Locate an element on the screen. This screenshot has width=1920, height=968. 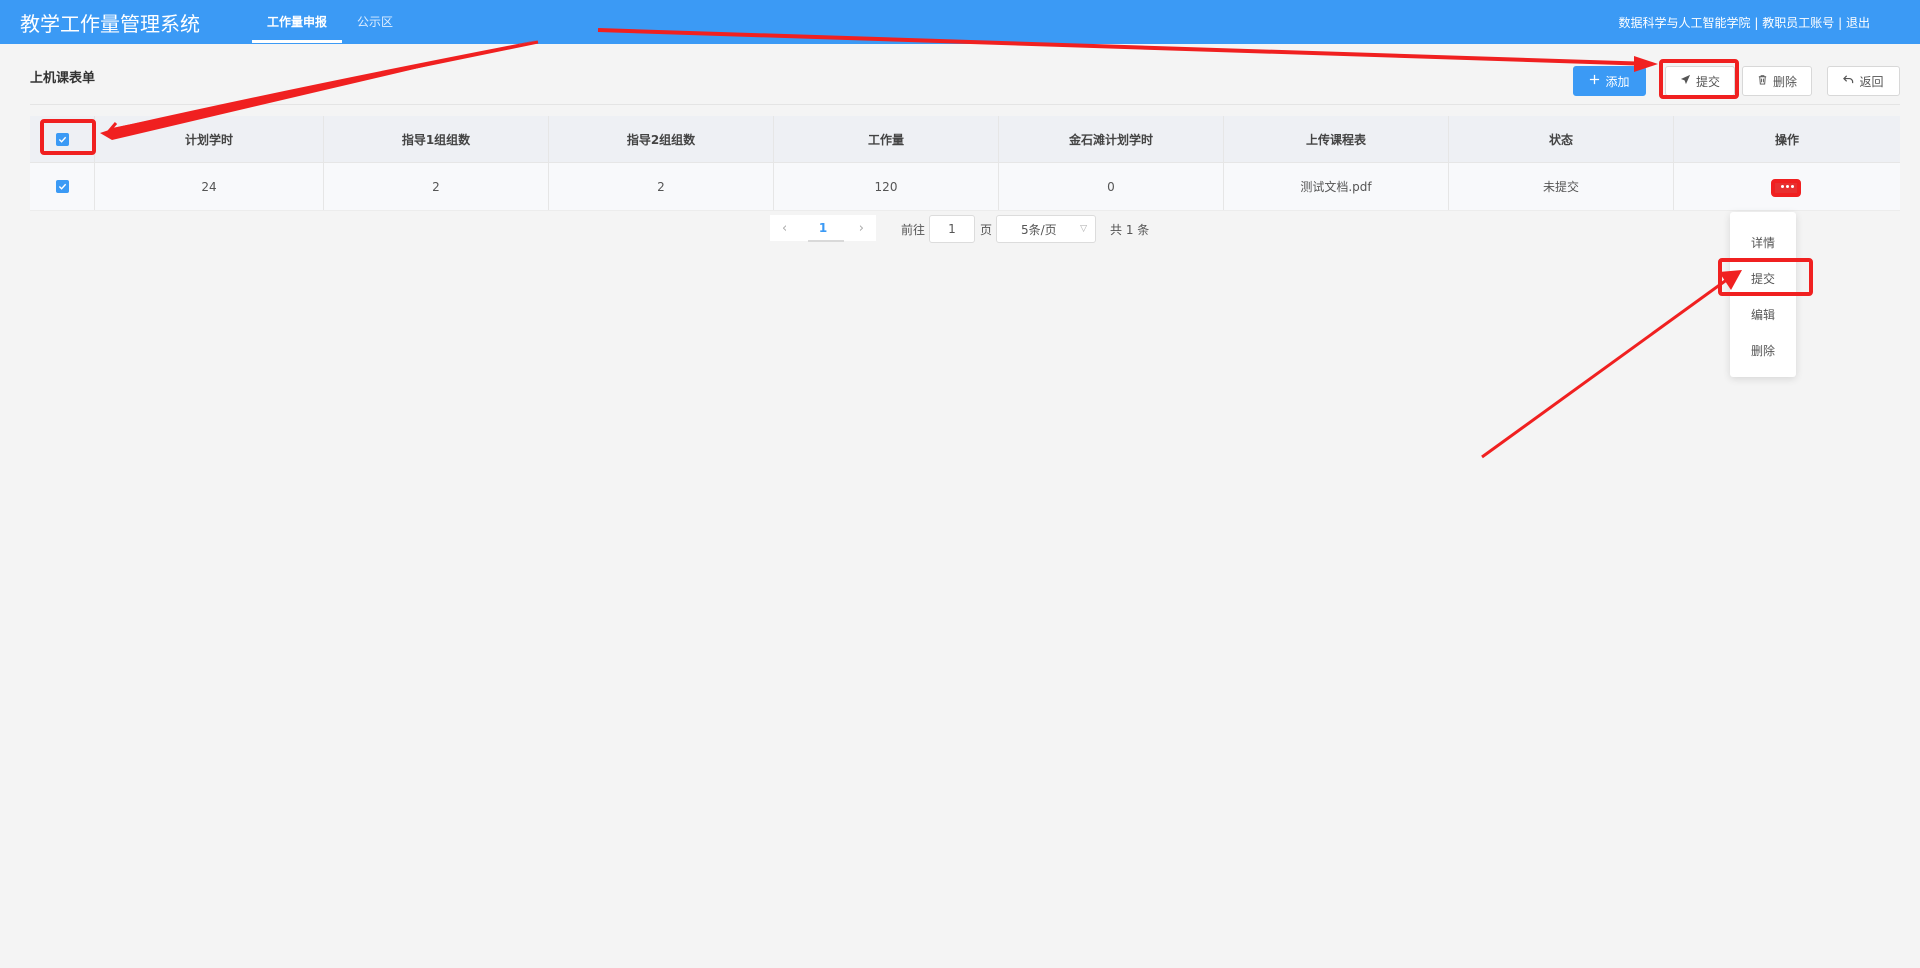
check-icon is located at coordinates (62, 186).